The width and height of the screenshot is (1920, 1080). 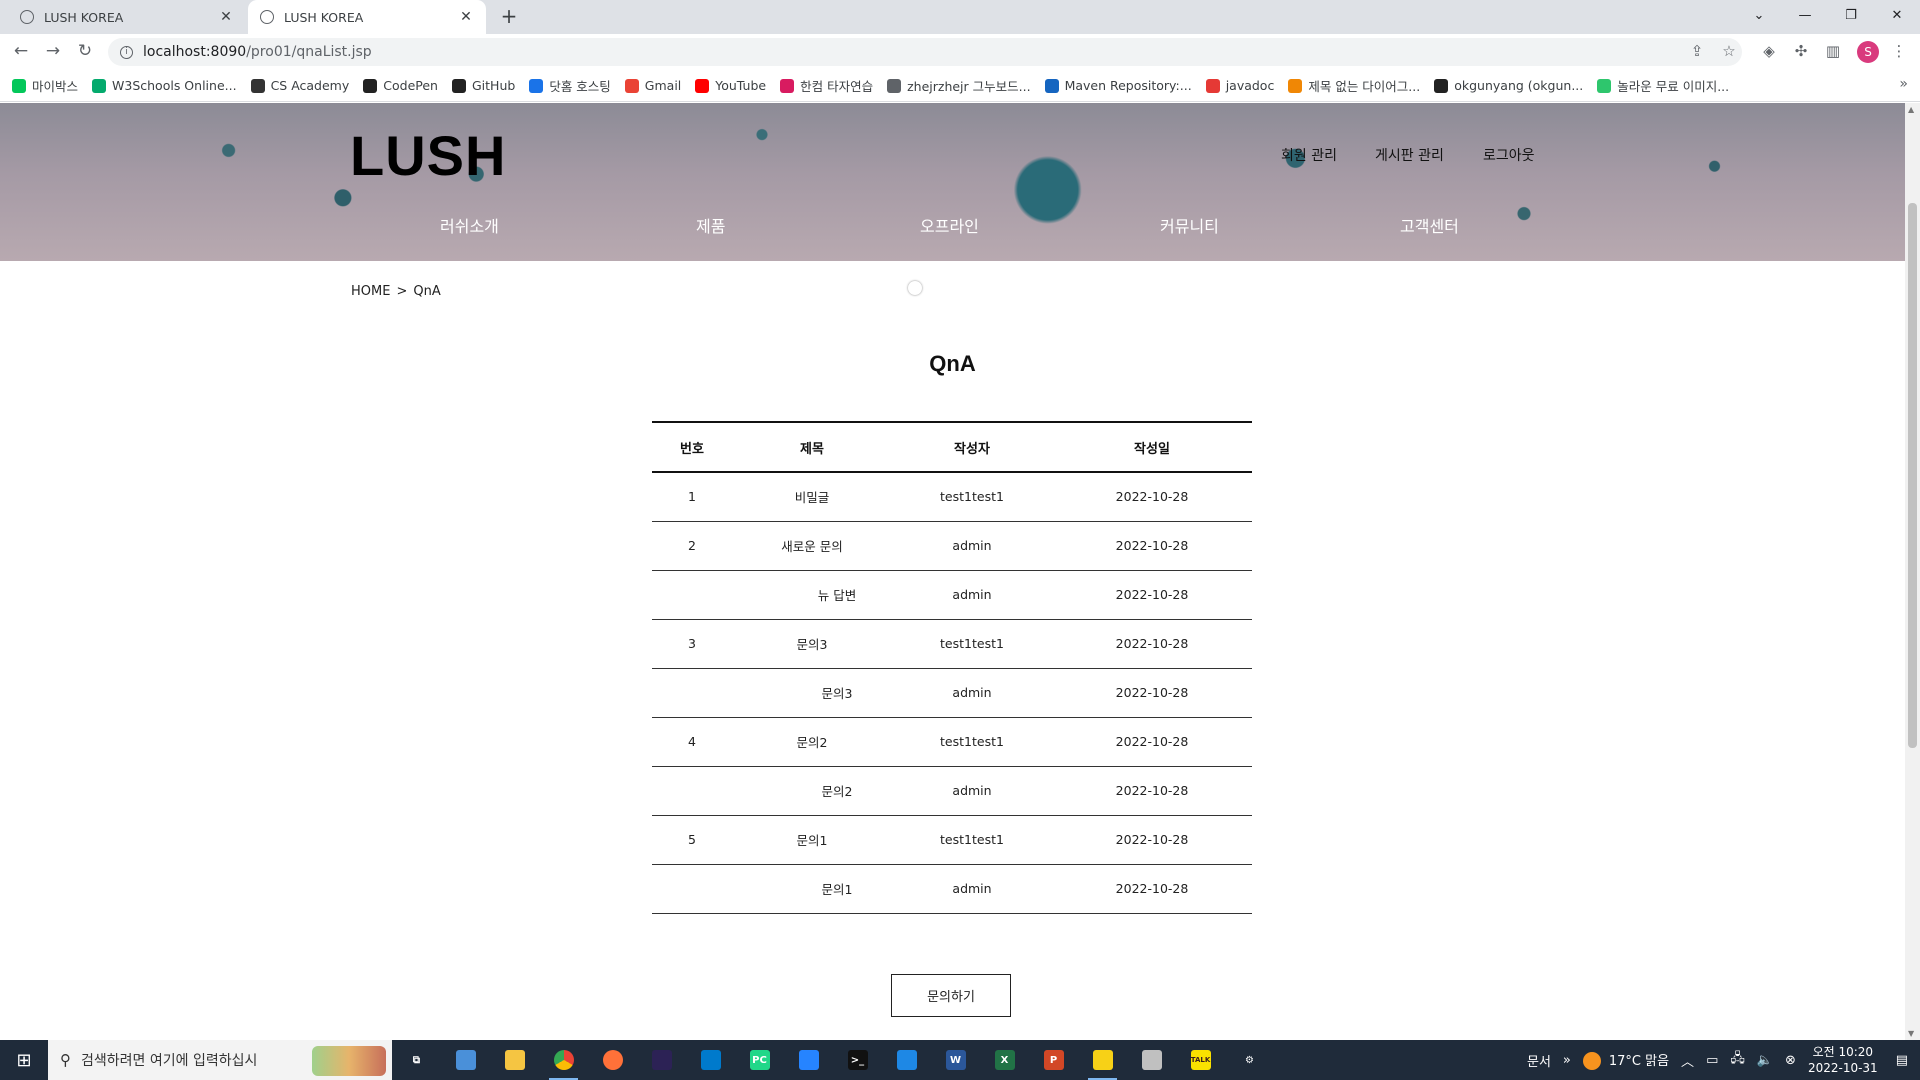 I want to click on extensions-puzzle-icon: ✣, so click(x=1801, y=51).